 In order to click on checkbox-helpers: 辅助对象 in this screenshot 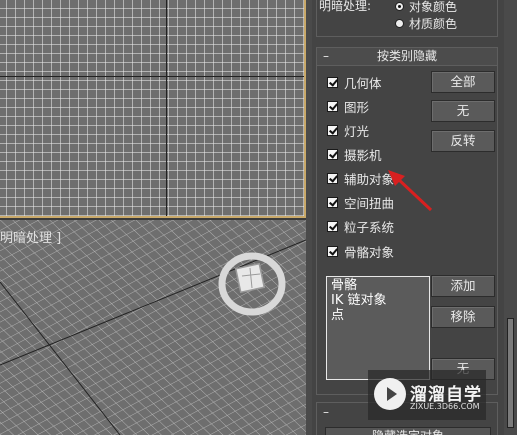, I will do `click(360, 178)`.